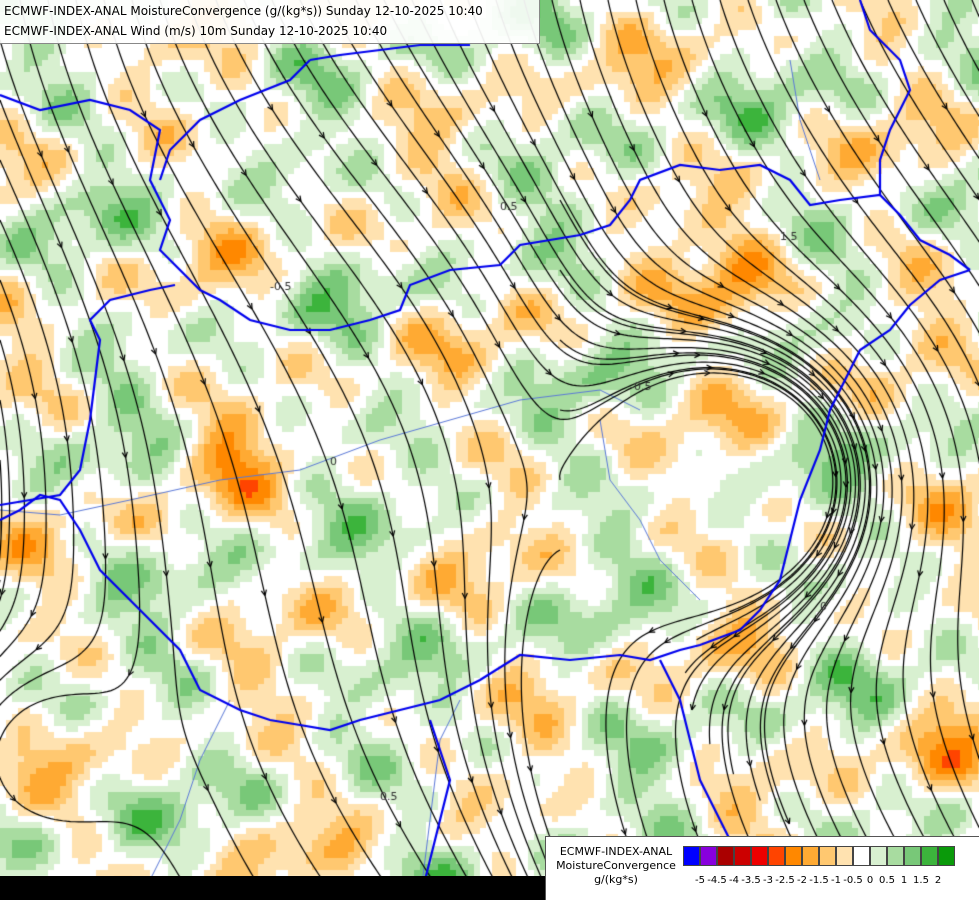 The height and width of the screenshot is (900, 979). Describe the element at coordinates (802, 880) in the screenshot. I see `legend-tick-label: -2` at that location.